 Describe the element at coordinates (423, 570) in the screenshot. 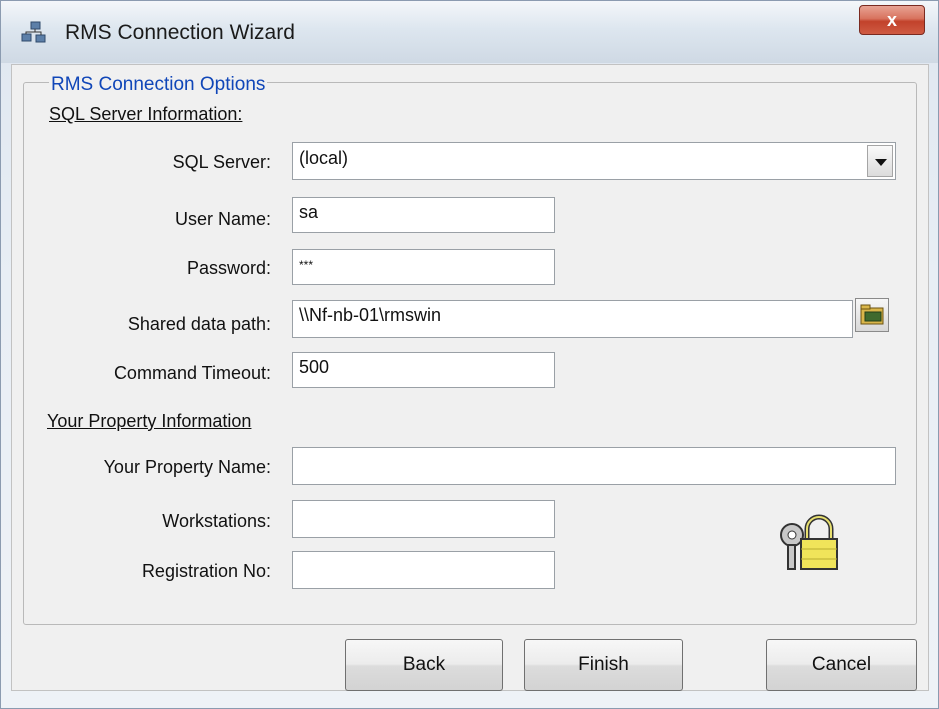

I see `registration-no-input` at that location.